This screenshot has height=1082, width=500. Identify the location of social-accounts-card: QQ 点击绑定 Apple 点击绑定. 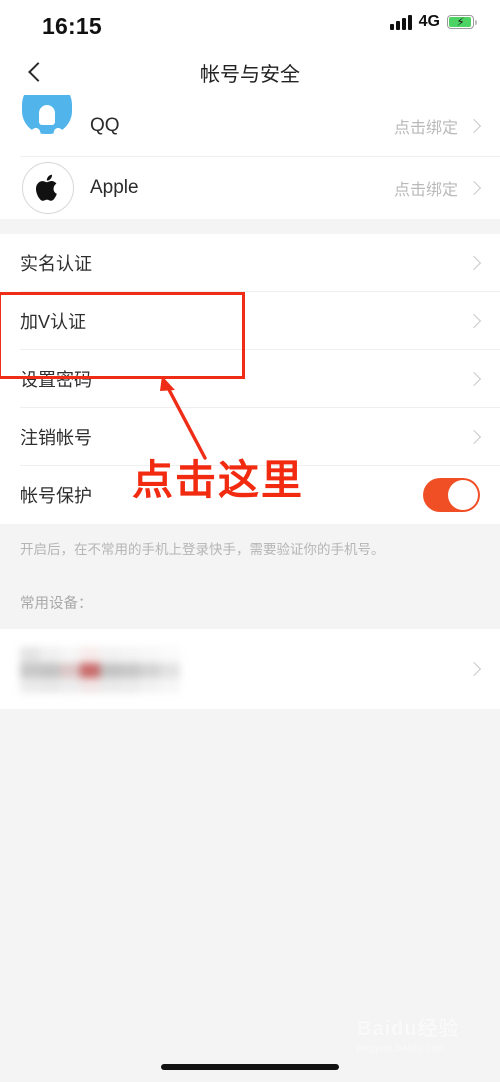
(250, 157).